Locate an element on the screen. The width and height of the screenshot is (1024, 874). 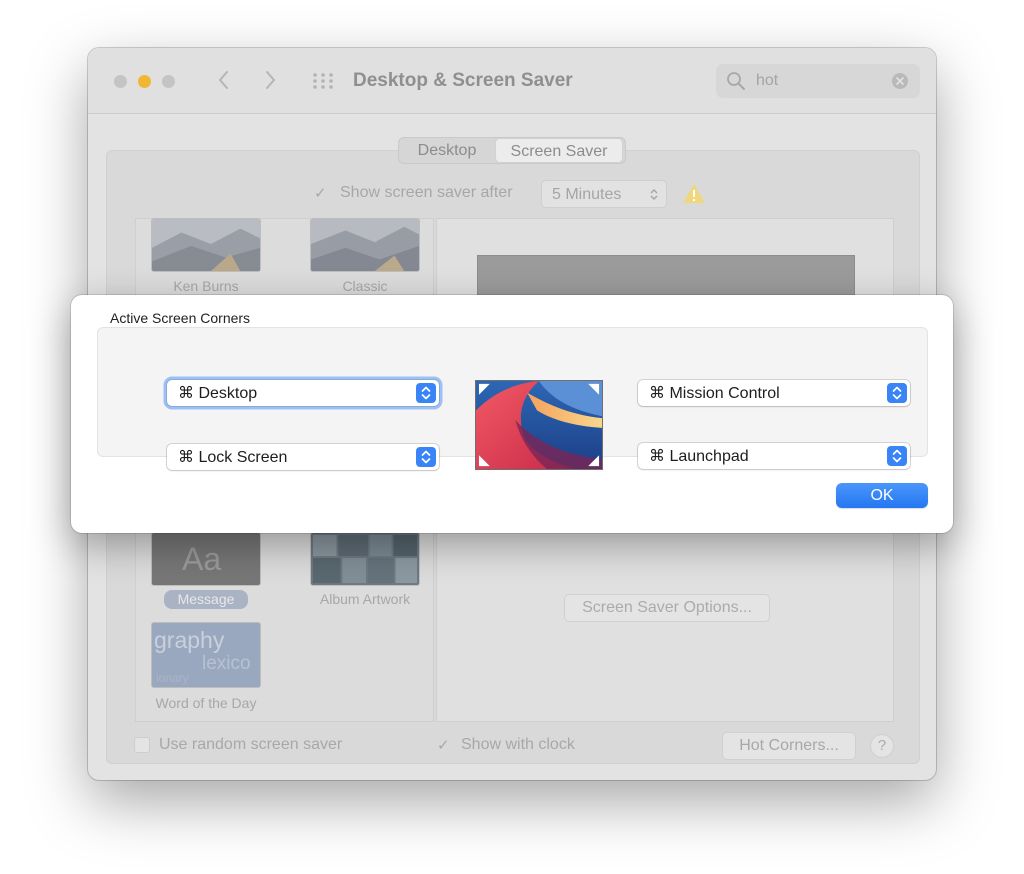
chevron-left-icon is located at coordinates (223, 80).